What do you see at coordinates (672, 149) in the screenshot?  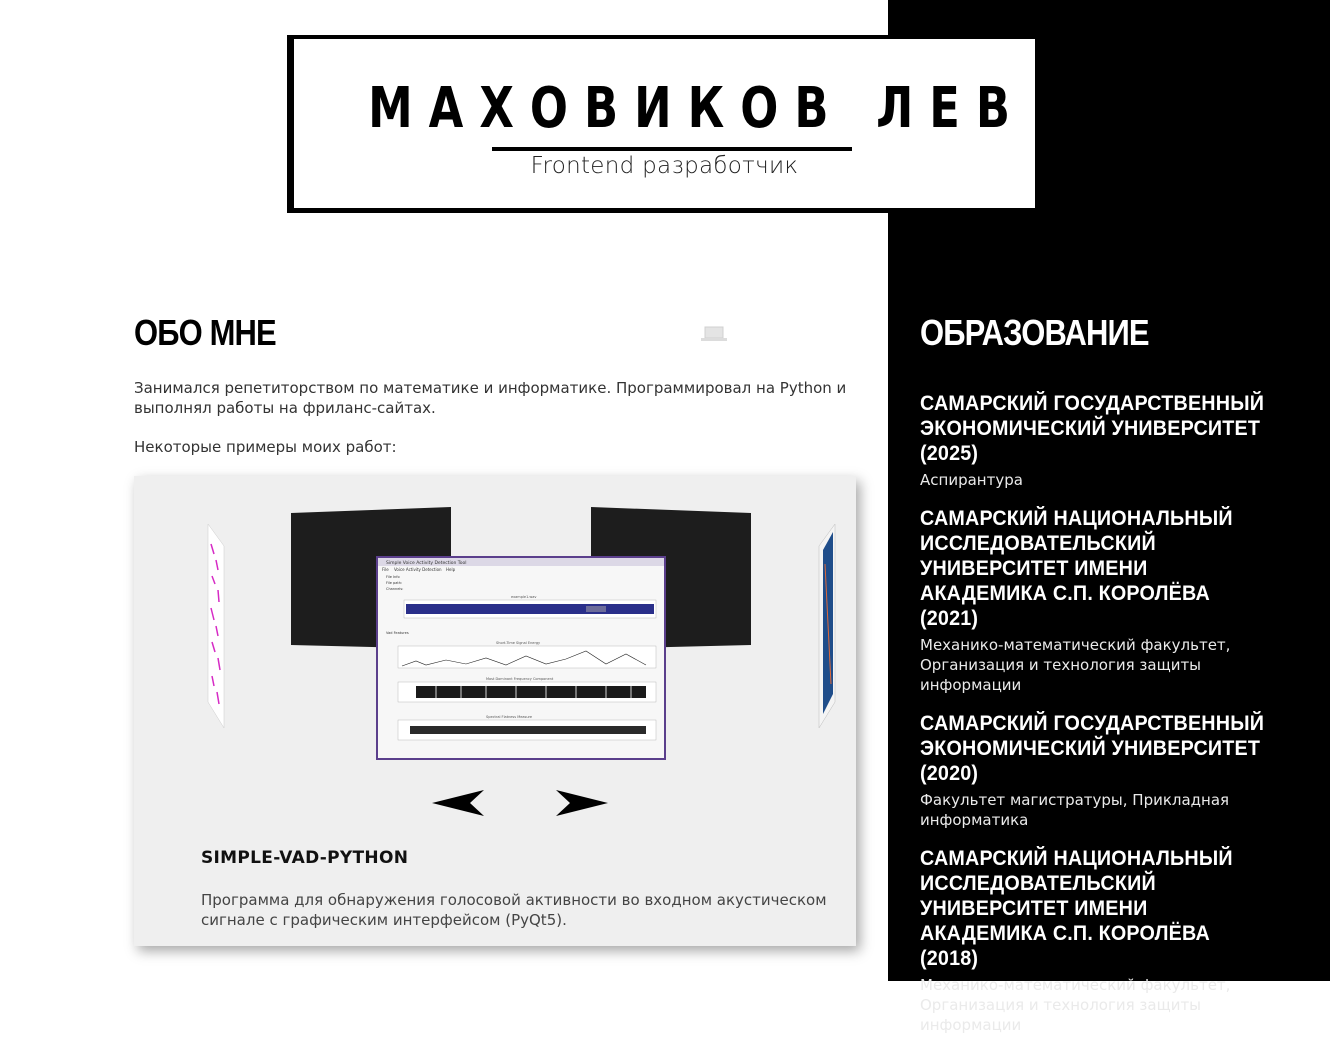 I see `header-divider` at bounding box center [672, 149].